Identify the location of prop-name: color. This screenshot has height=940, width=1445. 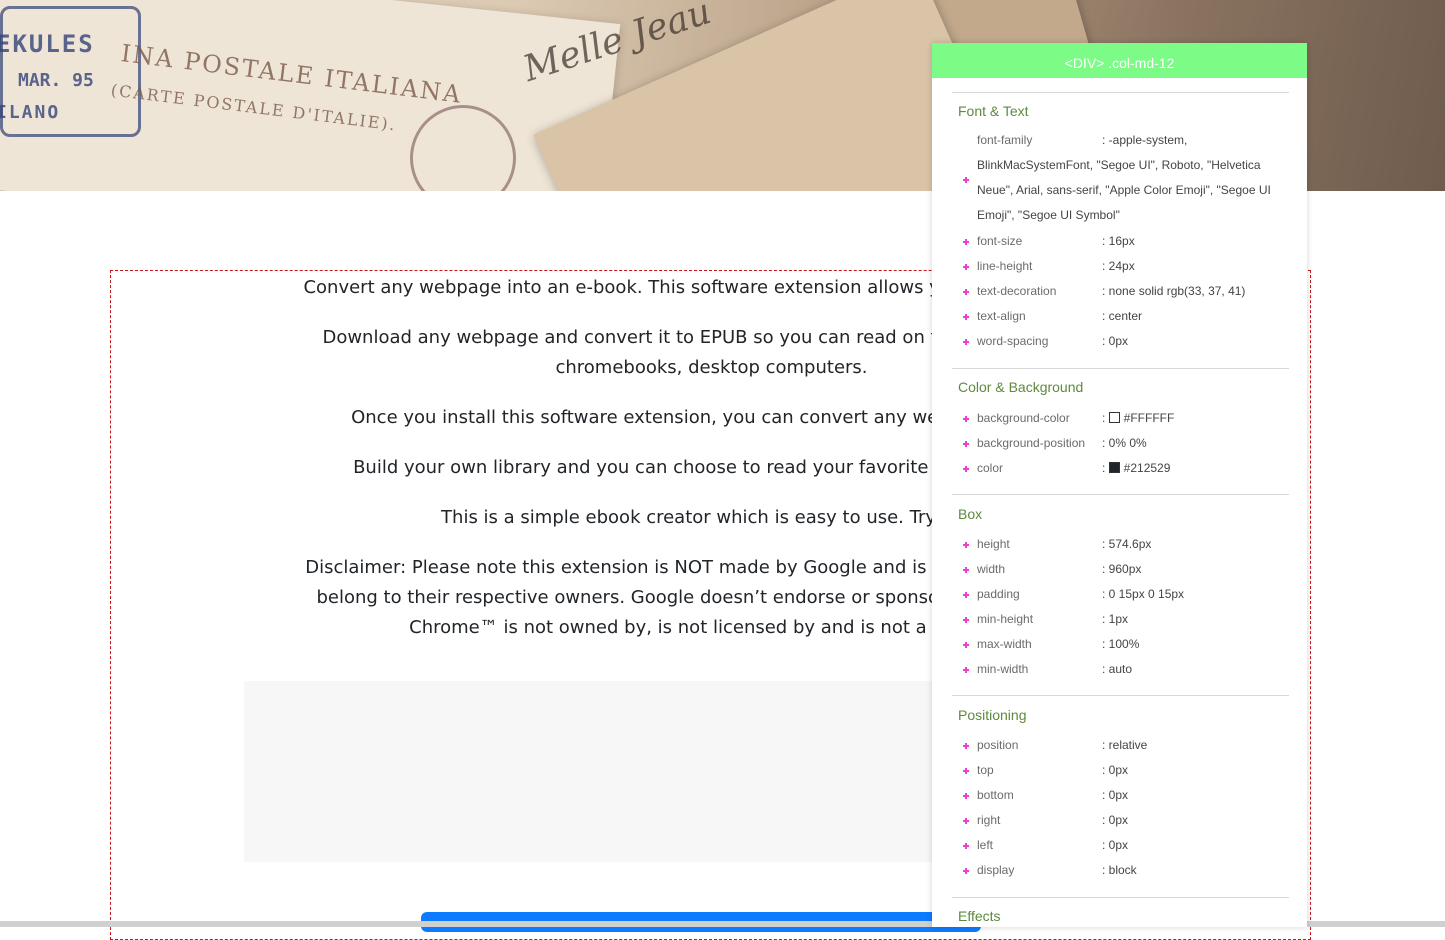
(990, 468).